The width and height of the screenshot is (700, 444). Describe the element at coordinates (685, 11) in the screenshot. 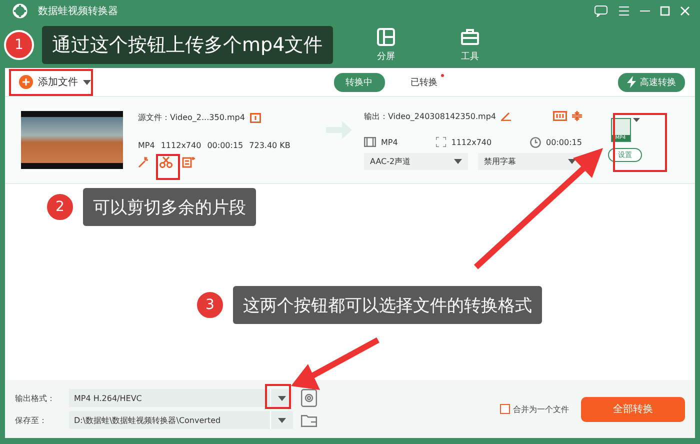

I see `close-icon` at that location.